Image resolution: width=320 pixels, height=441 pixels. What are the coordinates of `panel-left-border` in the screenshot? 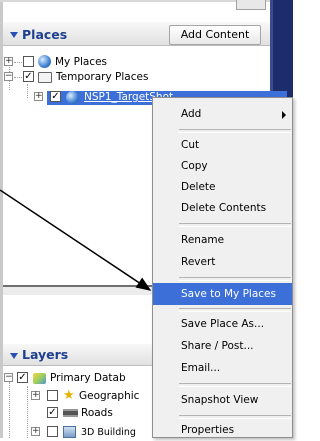 It's located at (1, 219).